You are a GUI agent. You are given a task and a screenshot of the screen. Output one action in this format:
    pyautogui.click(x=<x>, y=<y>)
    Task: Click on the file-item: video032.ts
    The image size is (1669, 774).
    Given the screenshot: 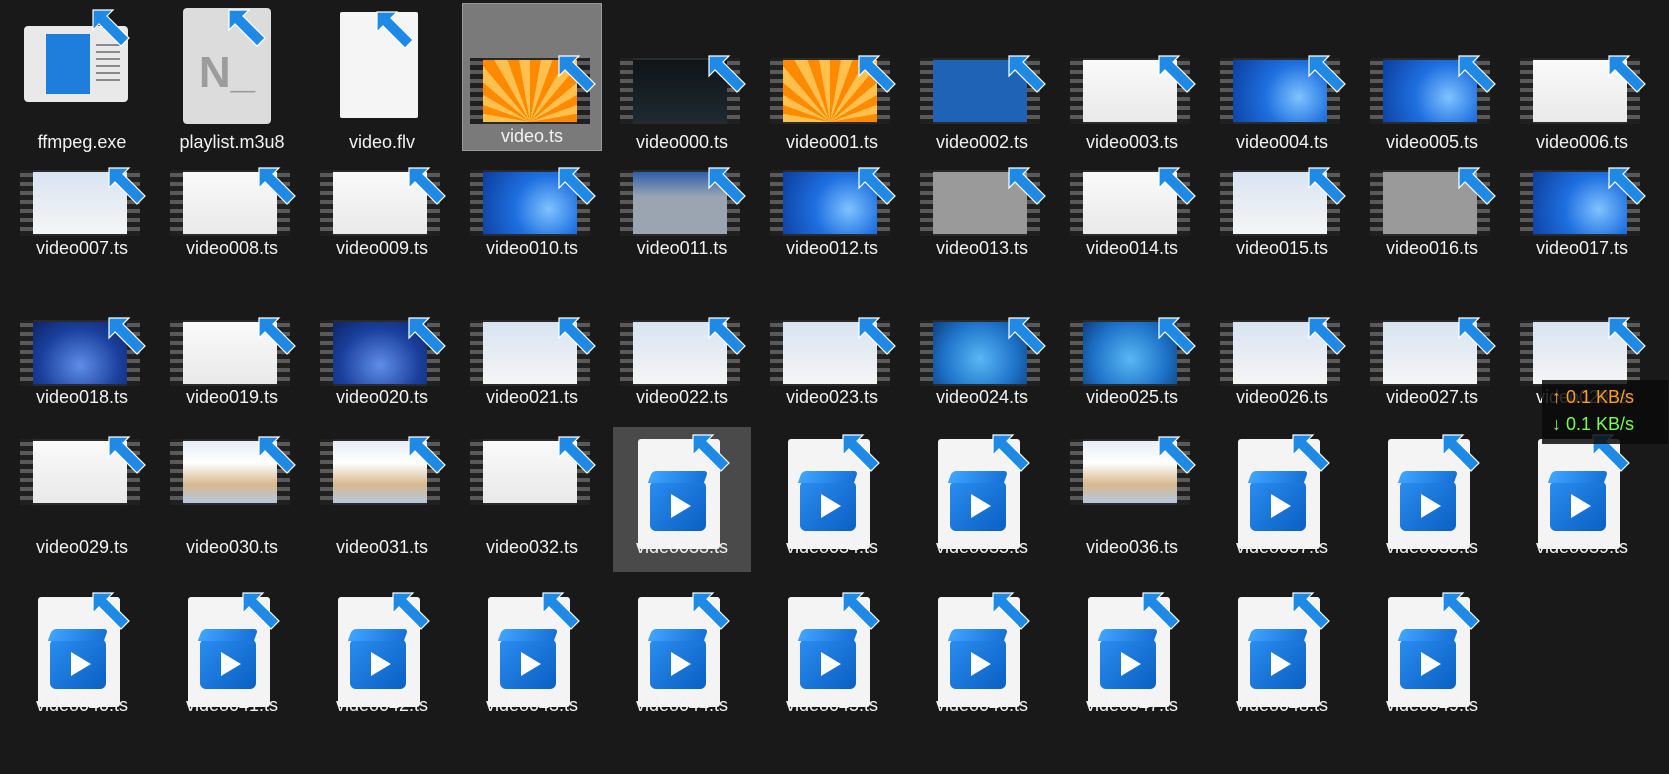 What is the action you would take?
    pyautogui.click(x=532, y=499)
    